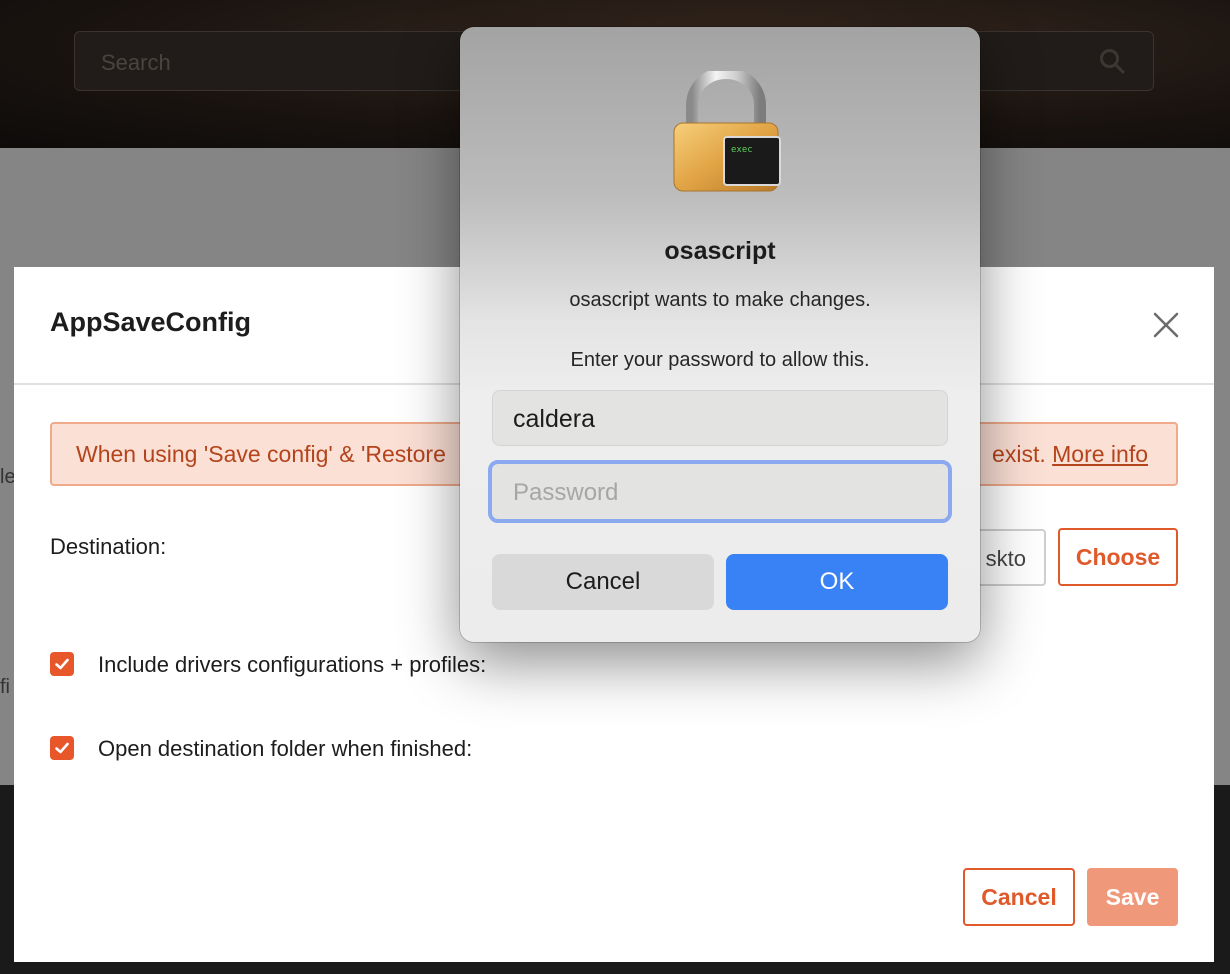 The height and width of the screenshot is (974, 1230). Describe the element at coordinates (720, 418) in the screenshot. I see `username-field: caldera` at that location.